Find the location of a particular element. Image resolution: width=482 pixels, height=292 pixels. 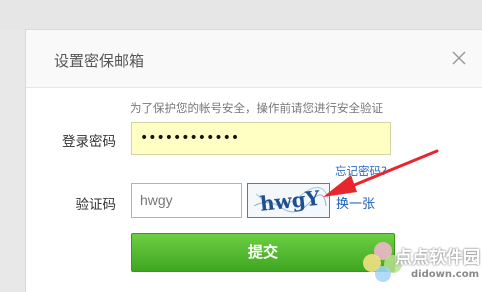

captcha-image: hwgY is located at coordinates (288, 200).